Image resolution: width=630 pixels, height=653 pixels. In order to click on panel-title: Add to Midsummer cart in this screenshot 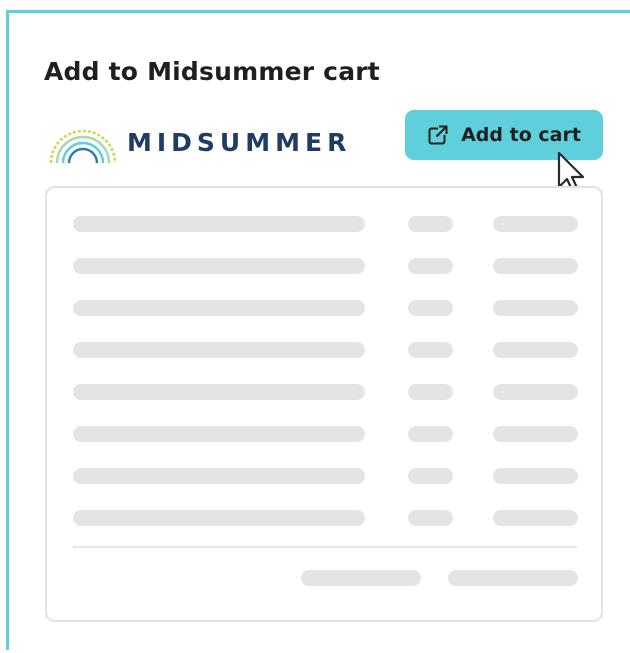, I will do `click(212, 71)`.